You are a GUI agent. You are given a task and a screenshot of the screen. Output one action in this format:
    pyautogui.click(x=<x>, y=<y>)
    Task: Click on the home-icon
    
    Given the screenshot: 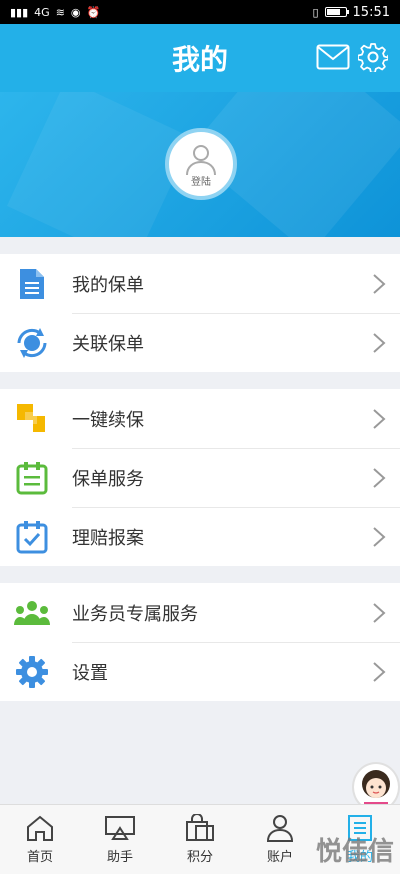 What is the action you would take?
    pyautogui.click(x=40, y=828)
    